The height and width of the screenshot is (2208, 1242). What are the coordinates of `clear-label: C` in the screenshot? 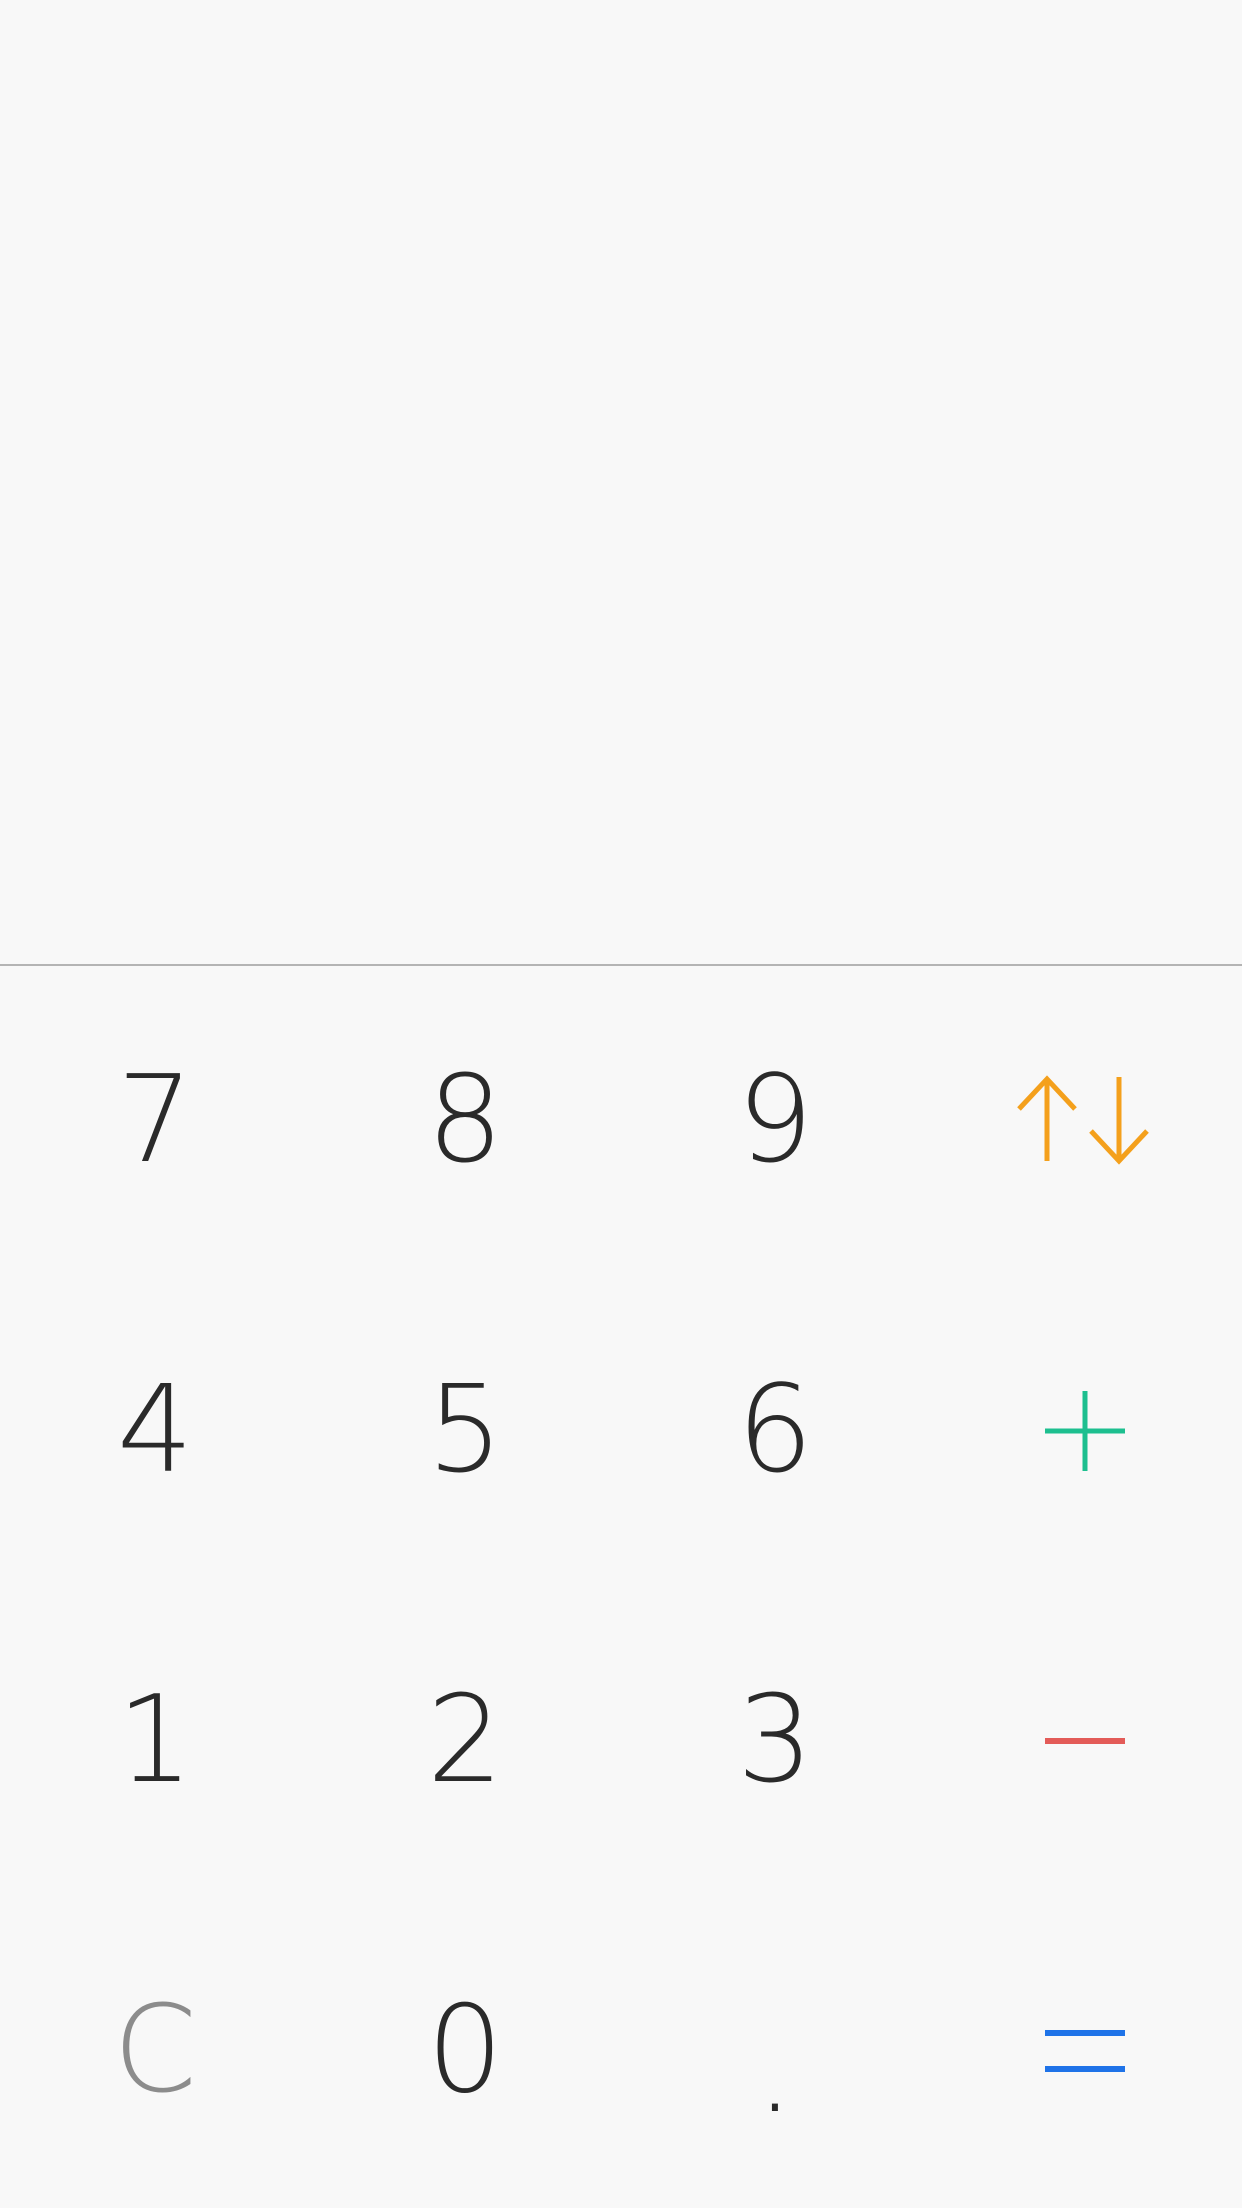 It's located at (155, 2050).